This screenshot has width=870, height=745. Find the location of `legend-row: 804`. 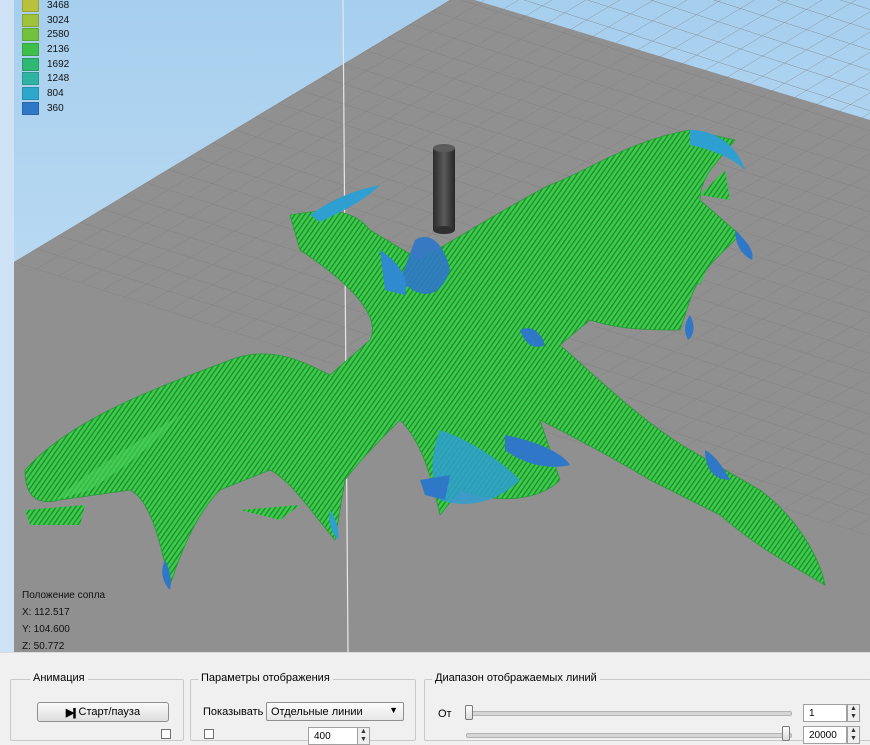

legend-row: 804 is located at coordinates (45, 93).